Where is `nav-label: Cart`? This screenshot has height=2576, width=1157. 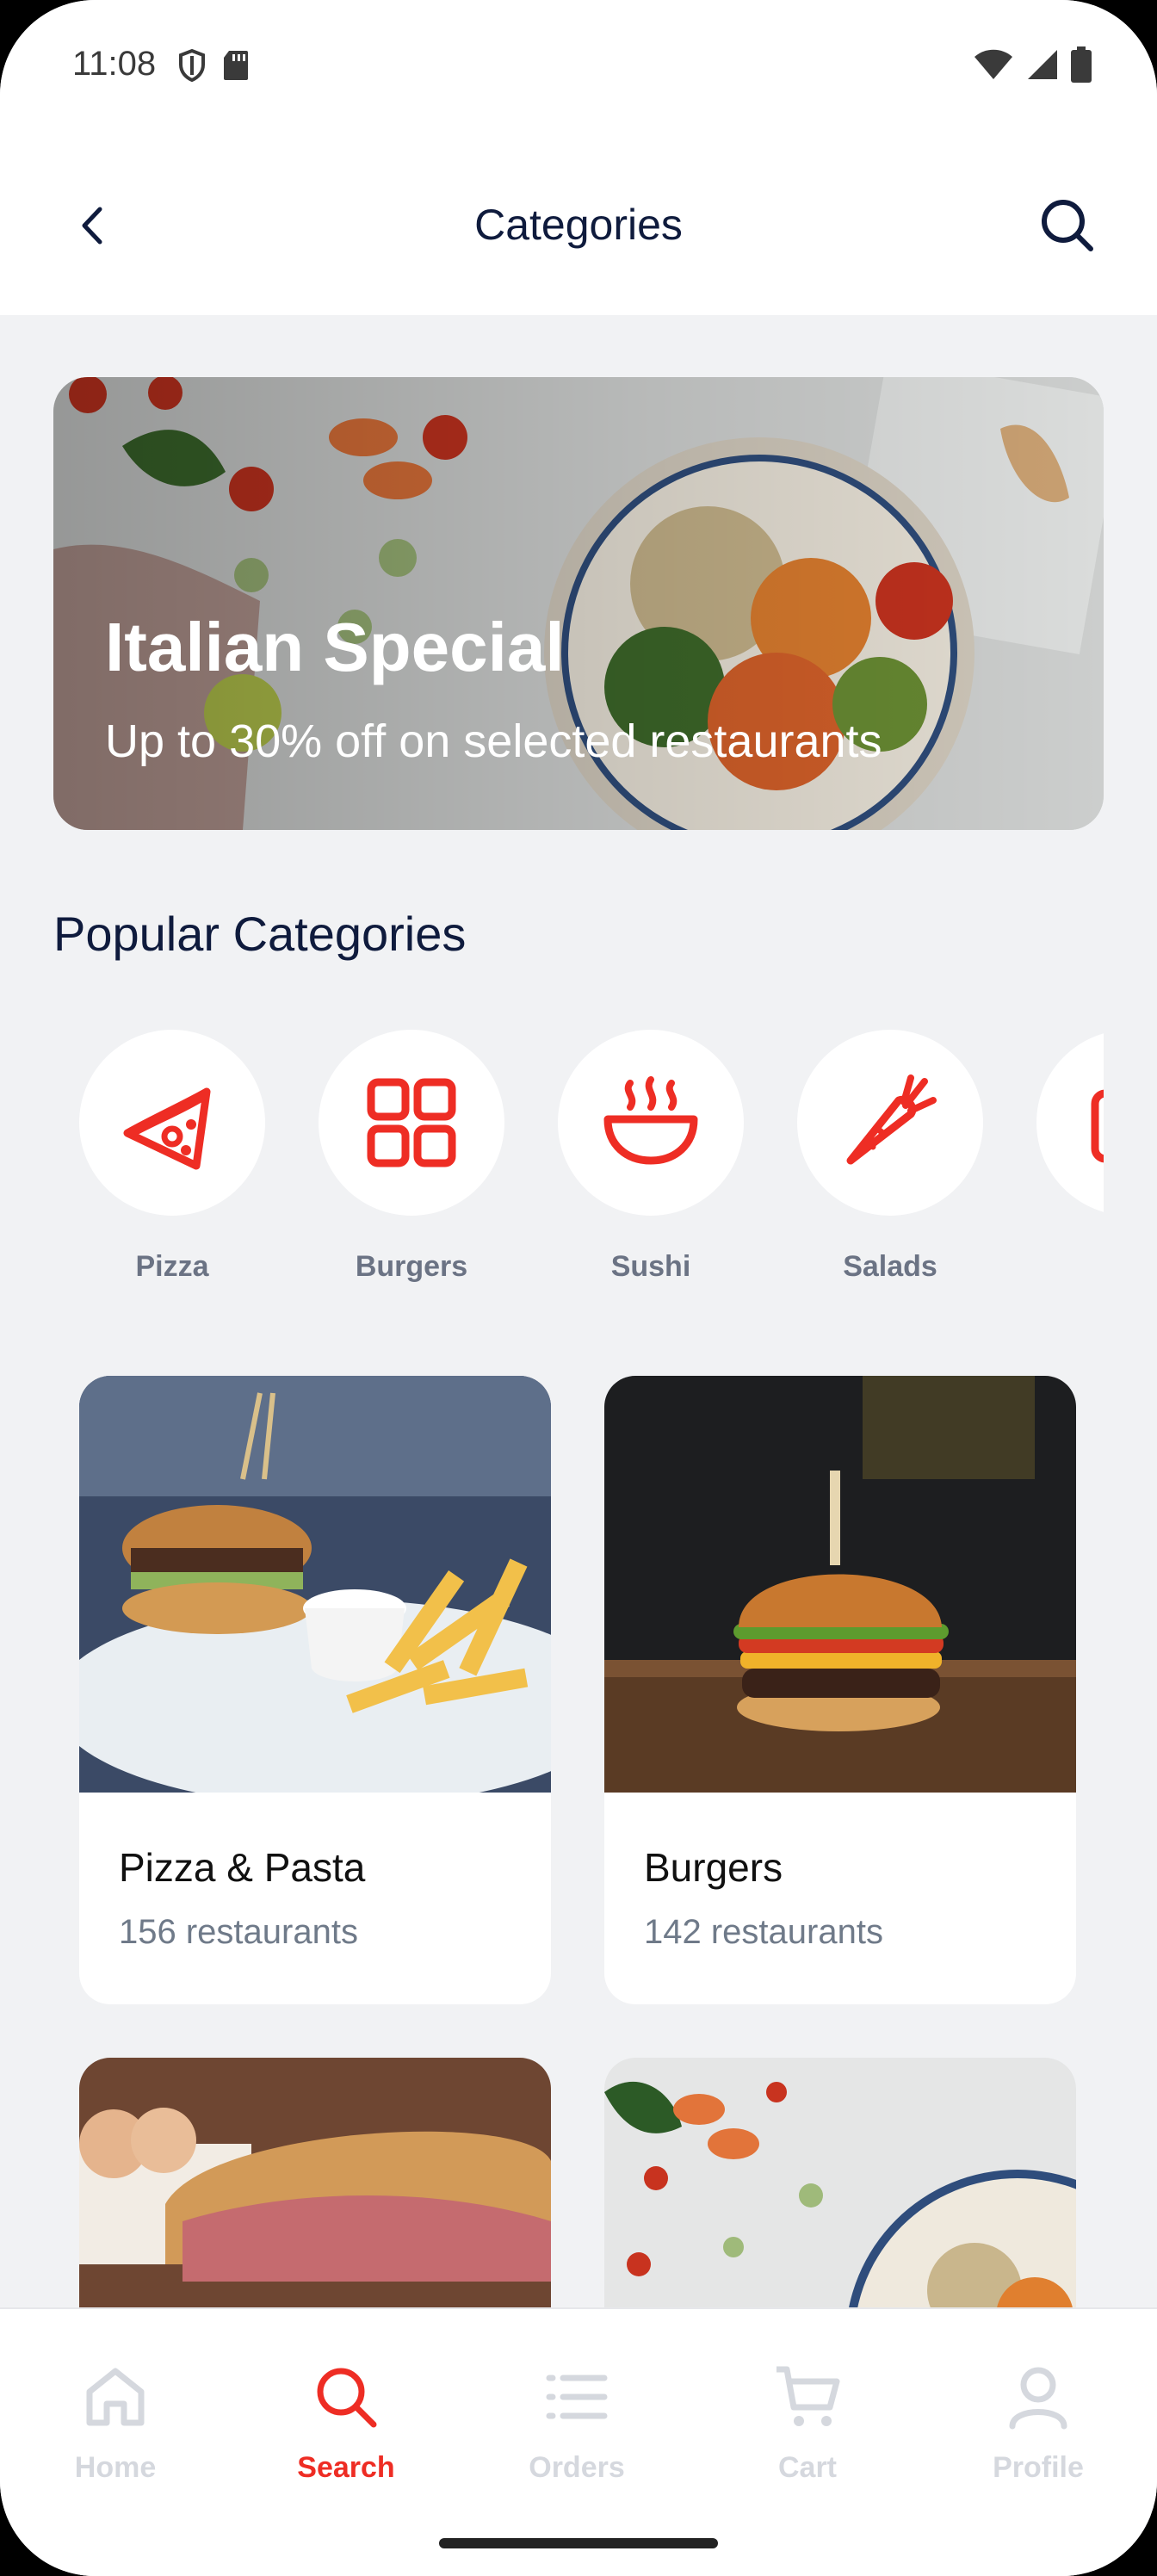 nav-label: Cart is located at coordinates (808, 2467).